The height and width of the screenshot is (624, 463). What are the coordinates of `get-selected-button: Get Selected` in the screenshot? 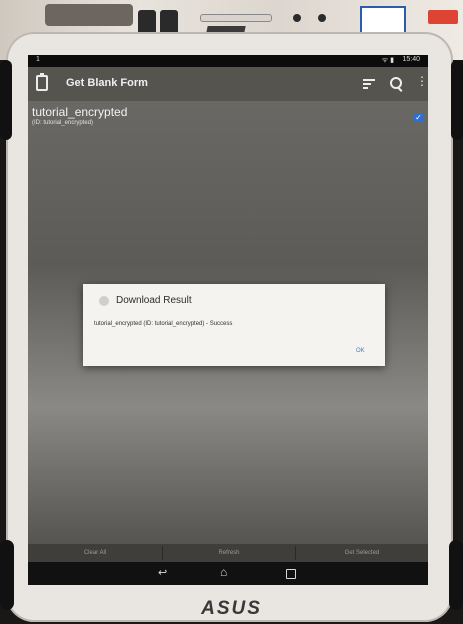 It's located at (362, 553).